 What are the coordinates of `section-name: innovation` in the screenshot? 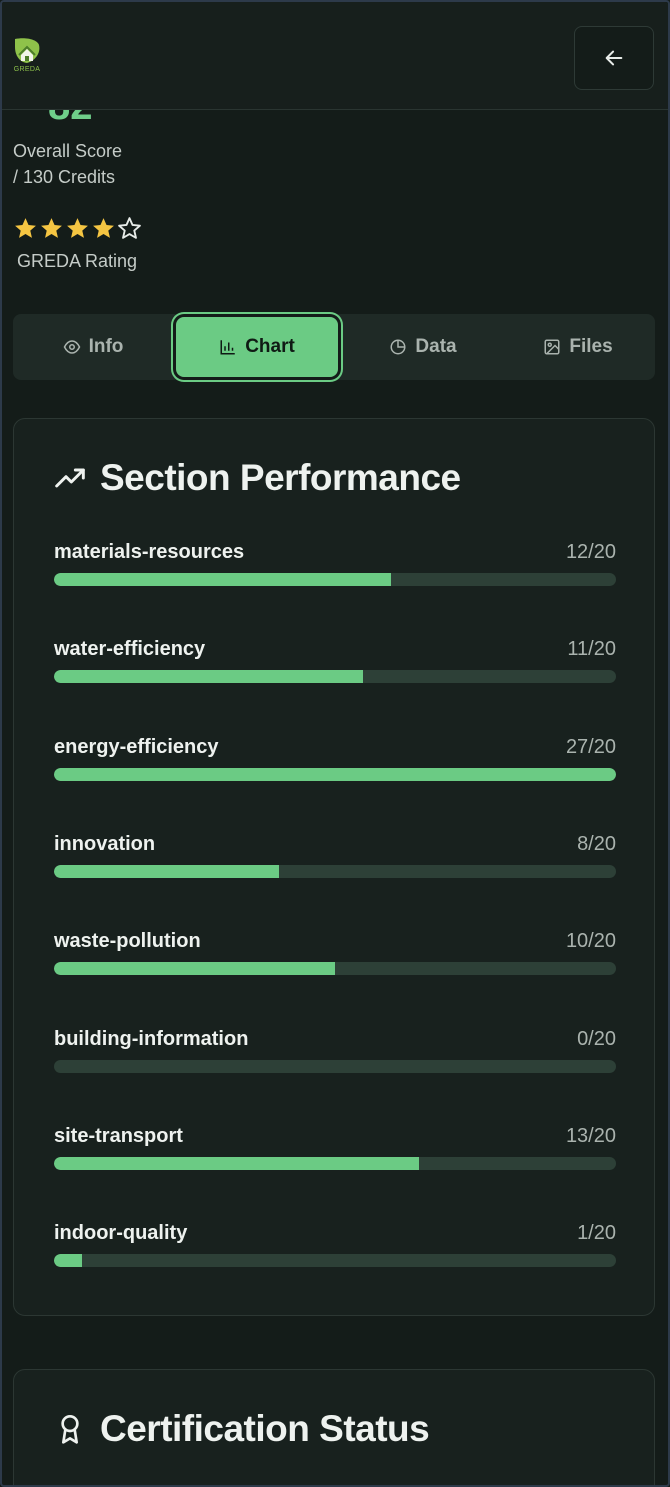 It's located at (105, 843).